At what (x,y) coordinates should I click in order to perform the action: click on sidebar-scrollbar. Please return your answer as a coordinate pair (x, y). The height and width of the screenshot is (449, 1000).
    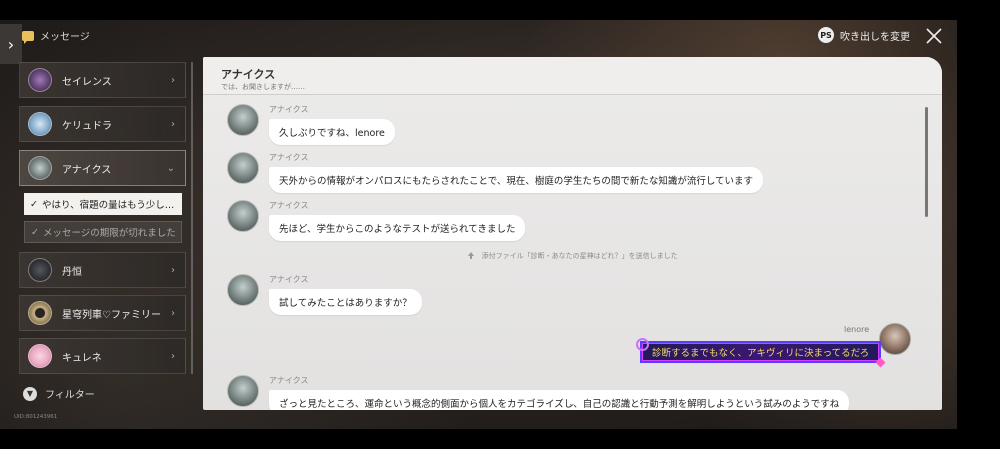
    Looking at the image, I should click on (192, 218).